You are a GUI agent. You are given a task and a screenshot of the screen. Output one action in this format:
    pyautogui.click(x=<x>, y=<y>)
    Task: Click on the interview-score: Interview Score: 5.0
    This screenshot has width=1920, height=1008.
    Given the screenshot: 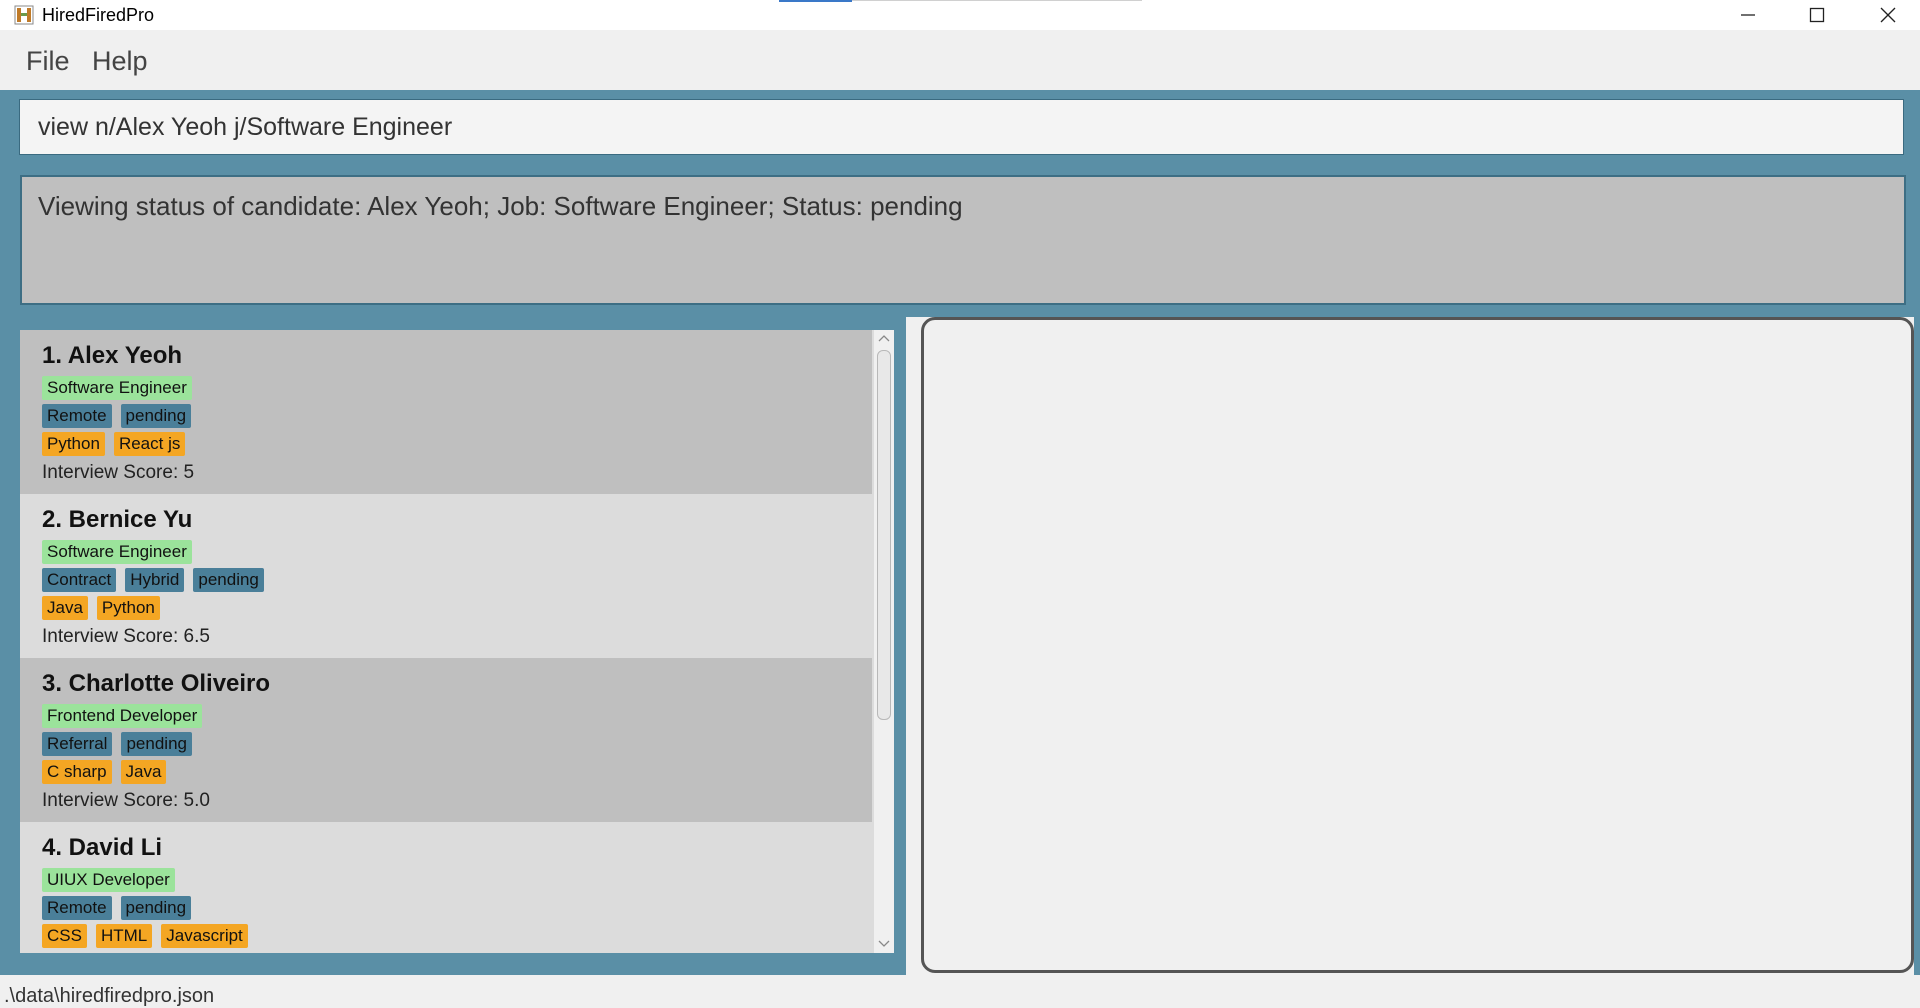 What is the action you would take?
    pyautogui.click(x=126, y=800)
    